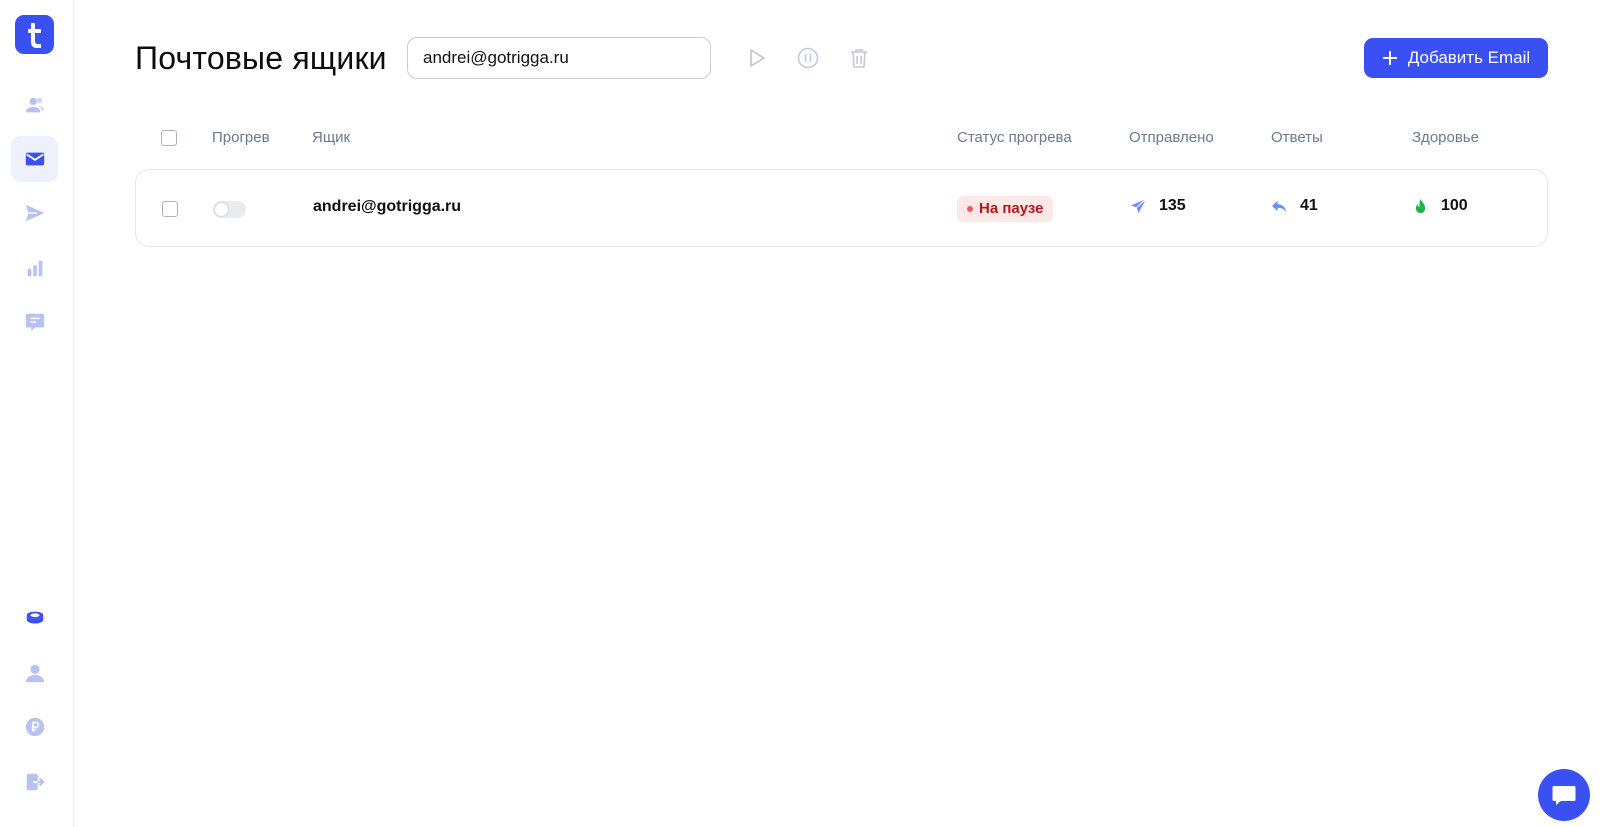 This screenshot has height=827, width=1600. I want to click on coins-icon, so click(34, 617).